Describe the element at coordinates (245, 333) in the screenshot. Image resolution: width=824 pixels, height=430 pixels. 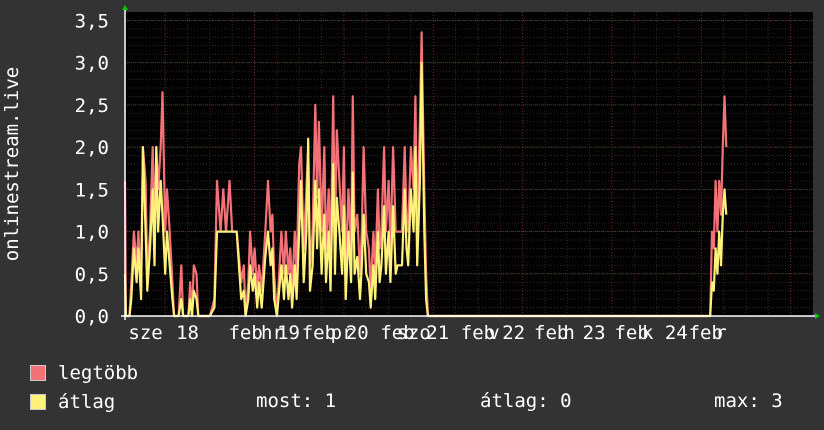
I see `x-tick-label: feb` at that location.